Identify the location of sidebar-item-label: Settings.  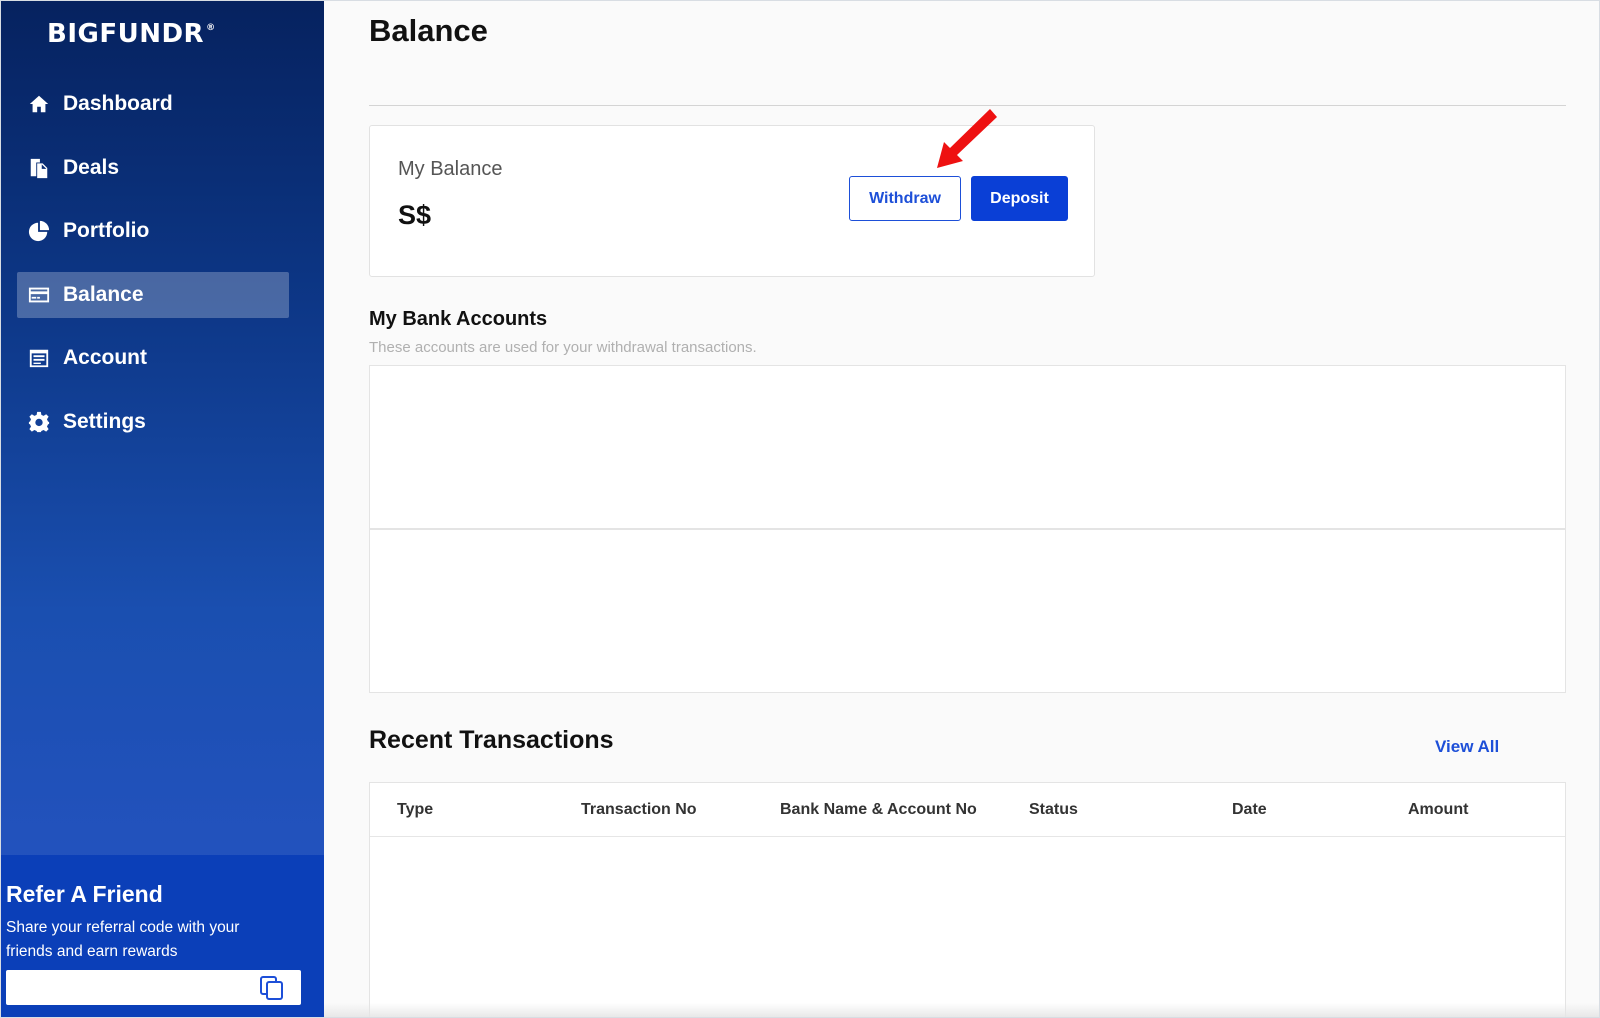
(104, 421).